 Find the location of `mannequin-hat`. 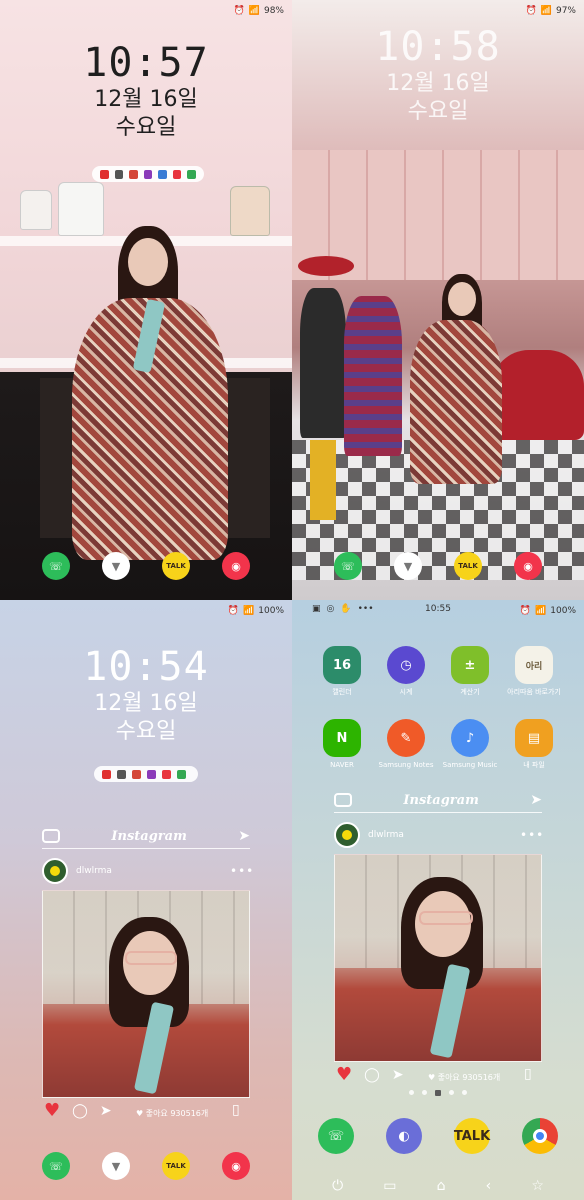

mannequin-hat is located at coordinates (326, 266).